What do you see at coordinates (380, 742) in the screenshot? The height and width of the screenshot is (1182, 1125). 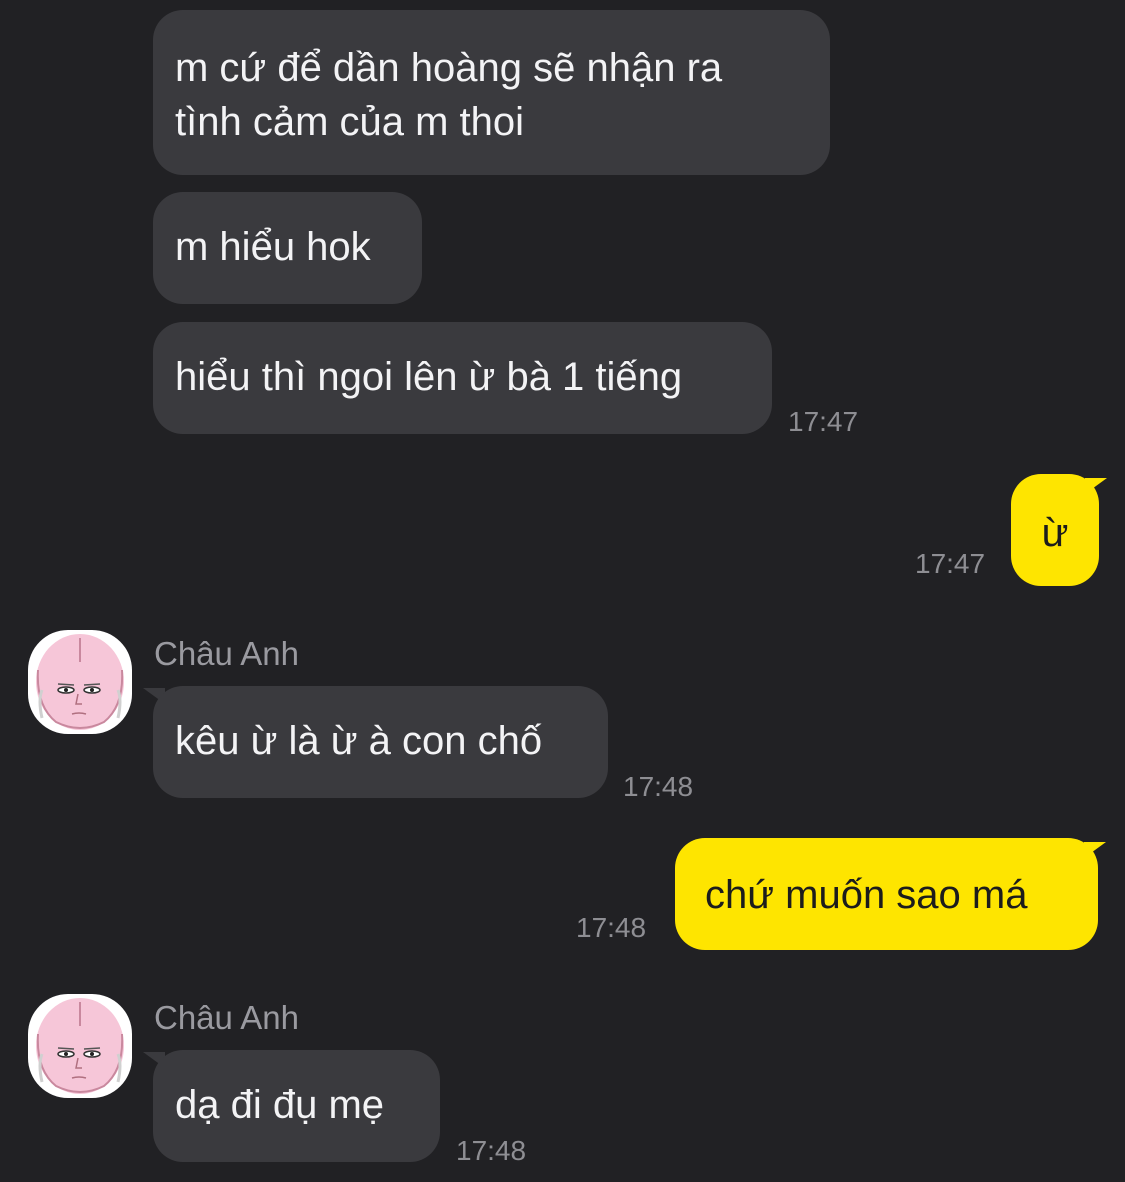 I see `incoming-message-bubble: kêu ừ là ừ à con chố` at bounding box center [380, 742].